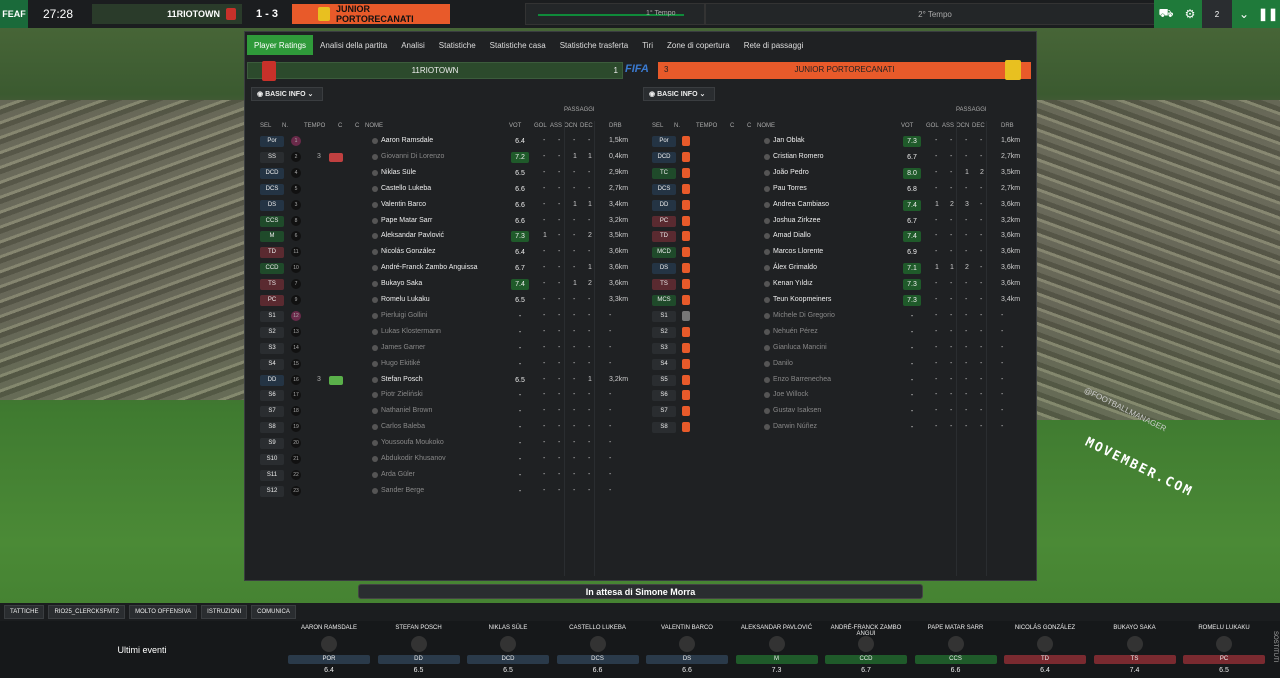 The height and width of the screenshot is (678, 1280). I want to click on table-row: S10 21 Abdukodir Khusanov - - - - - -, so click(441, 459).